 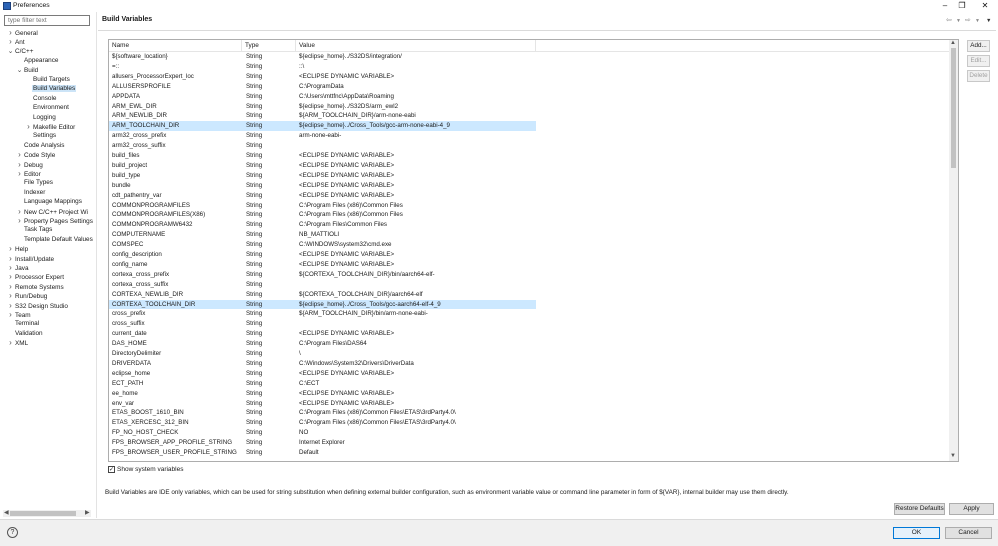 What do you see at coordinates (47, 107) in the screenshot?
I see `tree-item: Environment` at bounding box center [47, 107].